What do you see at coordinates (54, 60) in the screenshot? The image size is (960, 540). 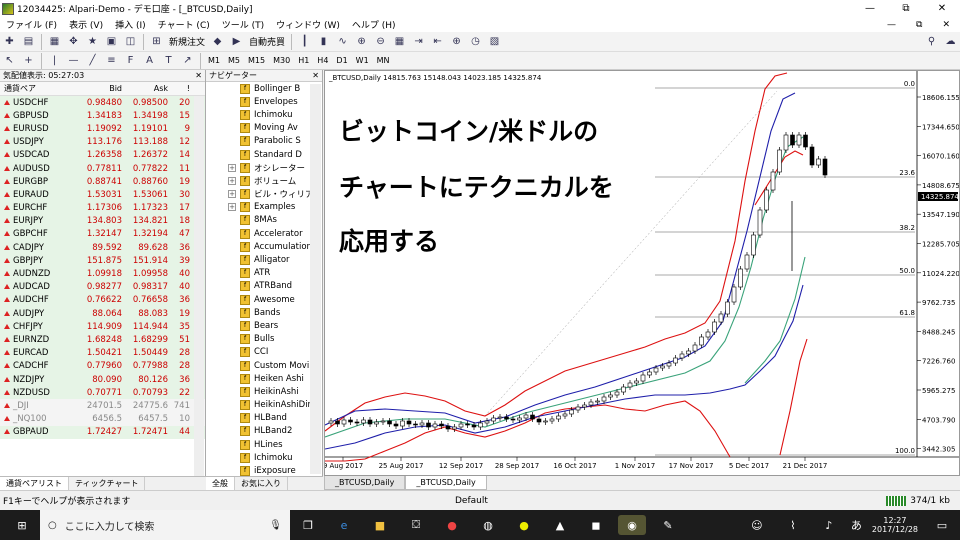 I see `vertical-line-icon: |` at bounding box center [54, 60].